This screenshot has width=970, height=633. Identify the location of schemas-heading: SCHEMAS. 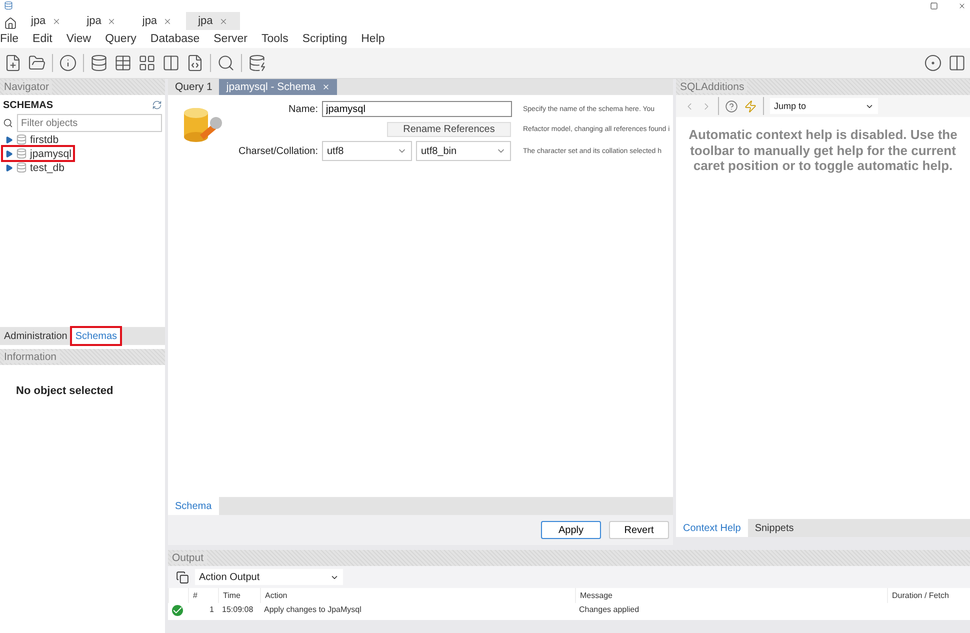
(28, 105).